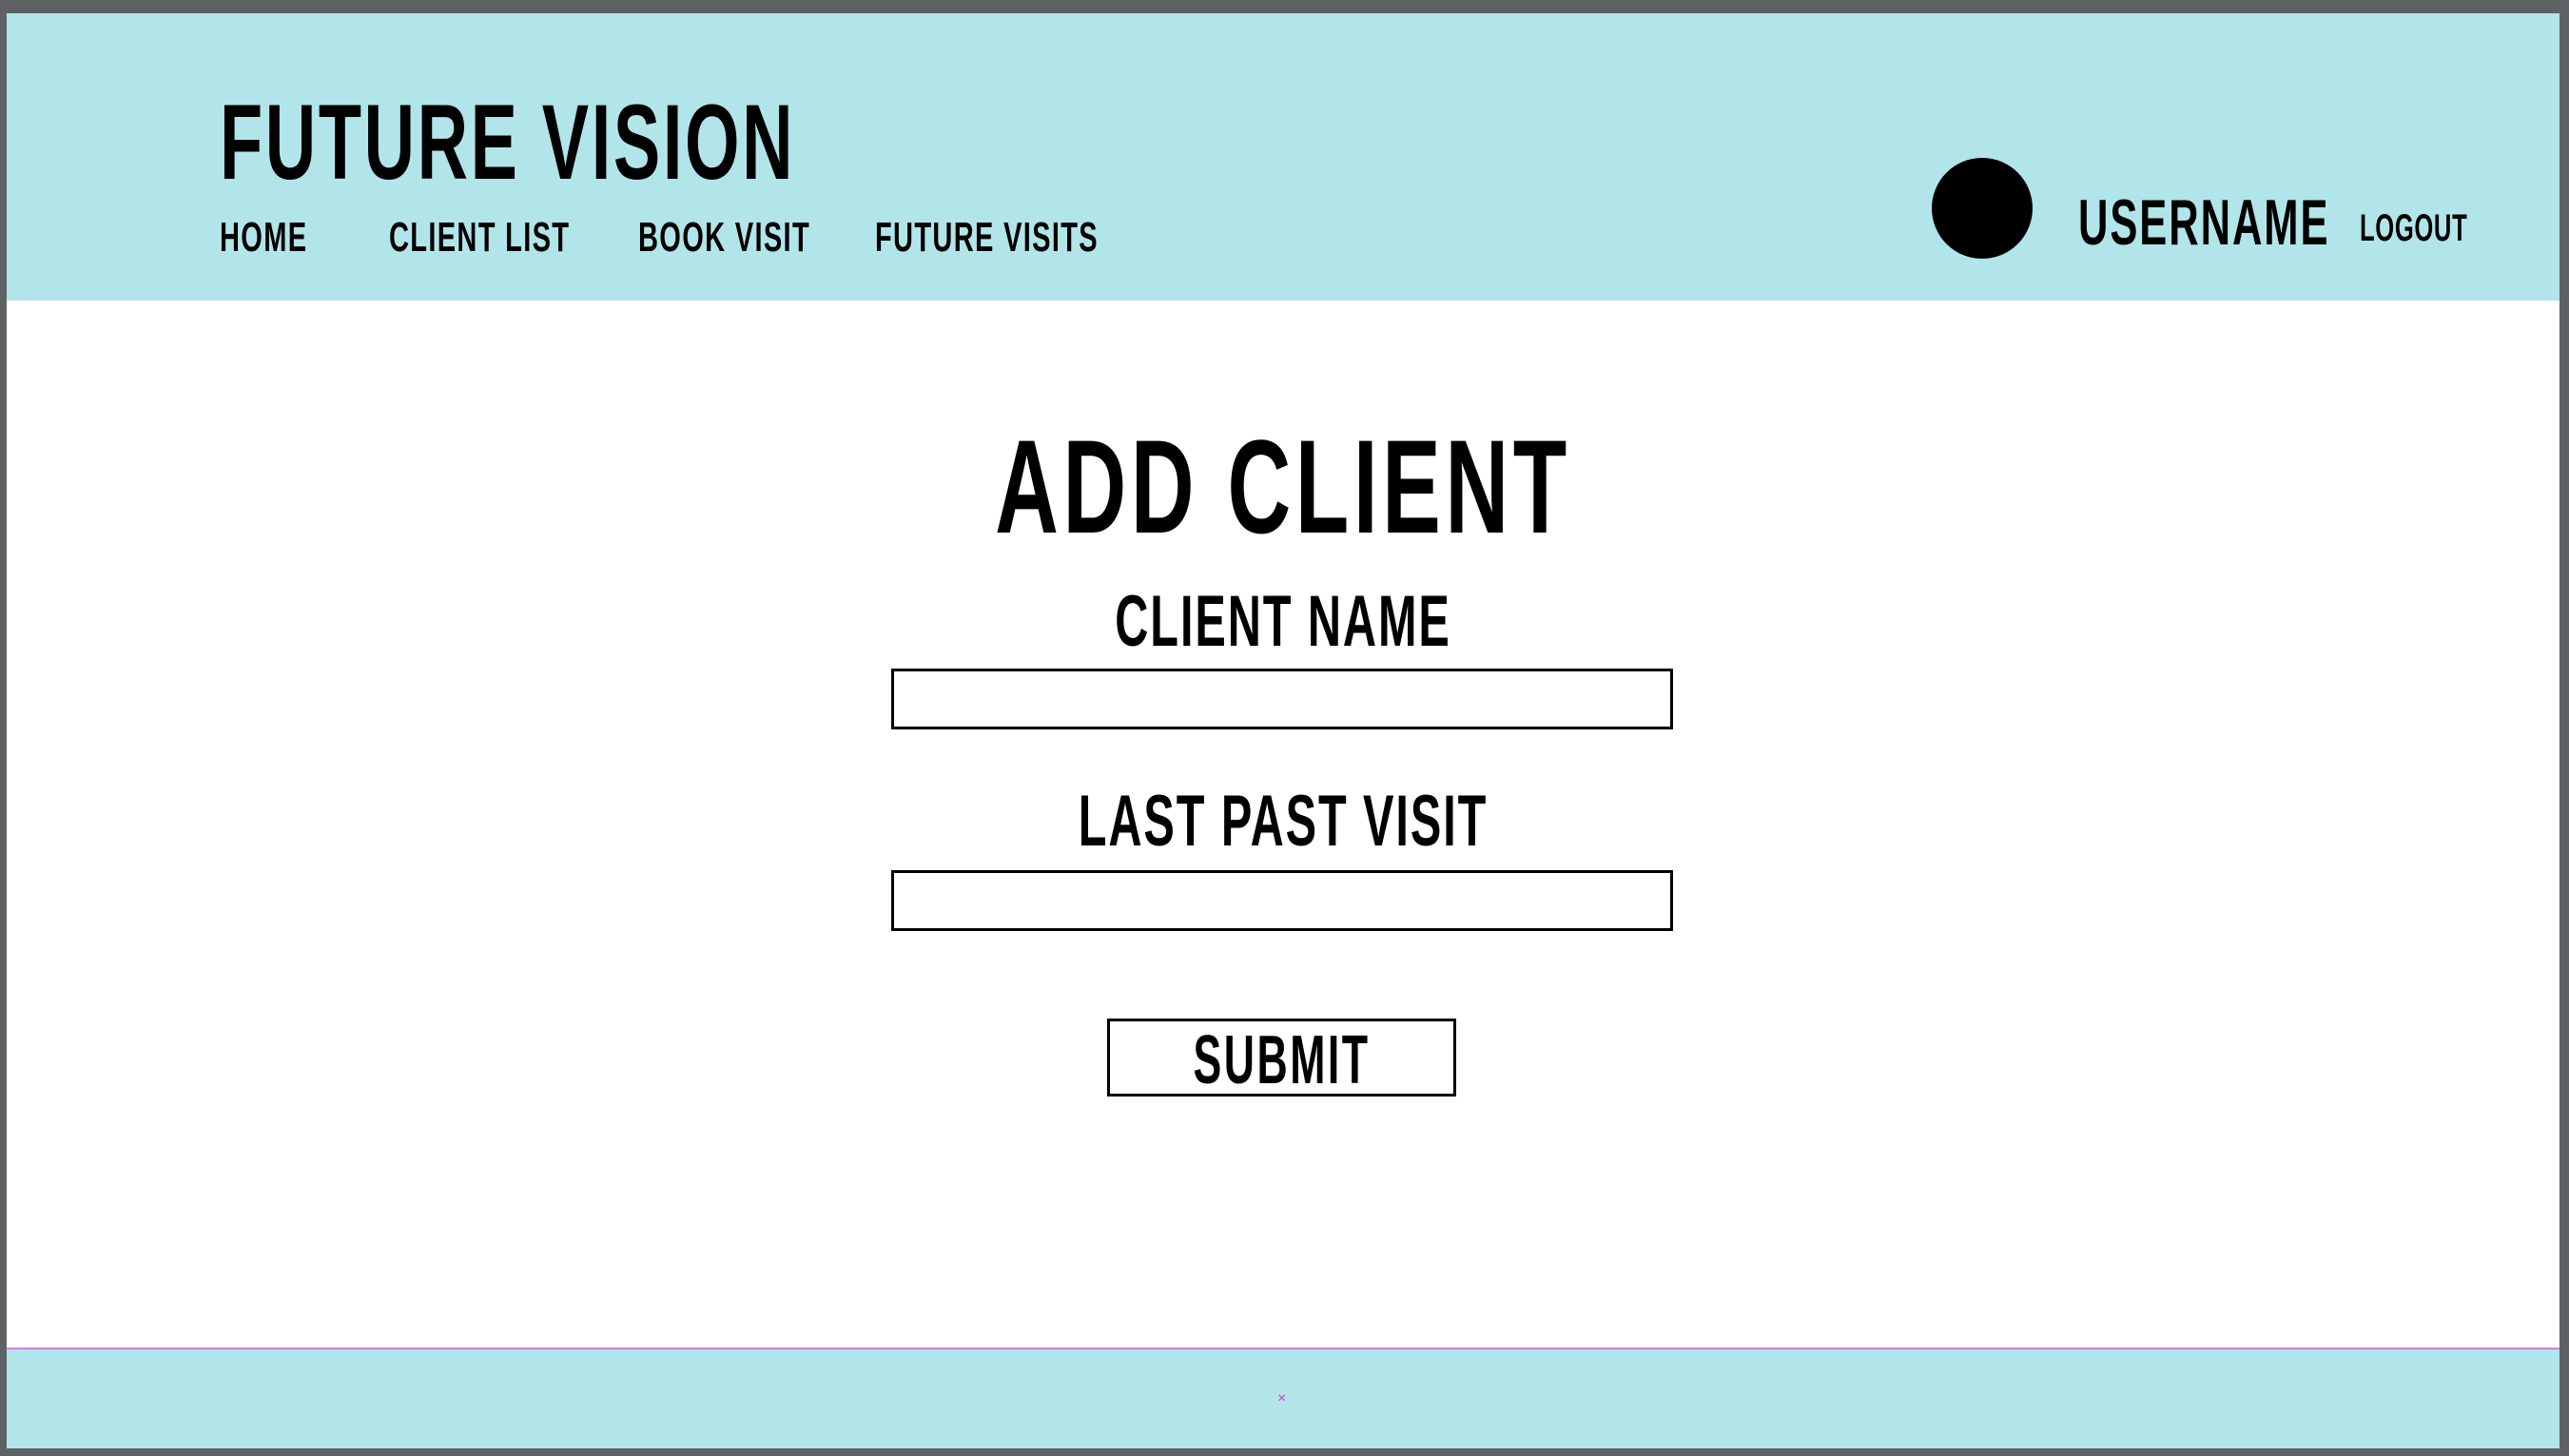 This screenshot has height=1456, width=2569. What do you see at coordinates (1282, 699) in the screenshot?
I see `client-name-input` at bounding box center [1282, 699].